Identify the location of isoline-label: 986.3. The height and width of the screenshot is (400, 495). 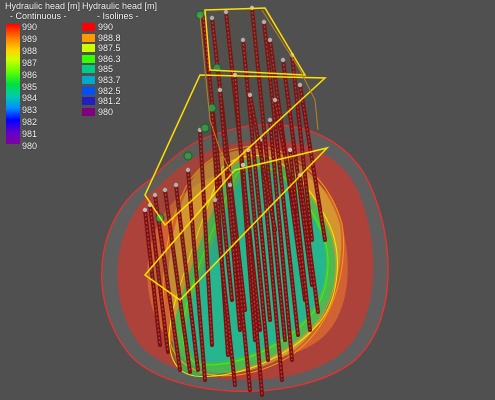
(109, 58).